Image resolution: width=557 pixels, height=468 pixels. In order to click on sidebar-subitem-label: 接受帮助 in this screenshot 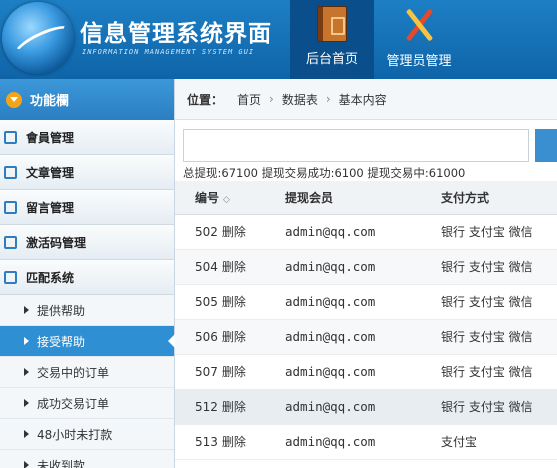, I will do `click(61, 341)`.